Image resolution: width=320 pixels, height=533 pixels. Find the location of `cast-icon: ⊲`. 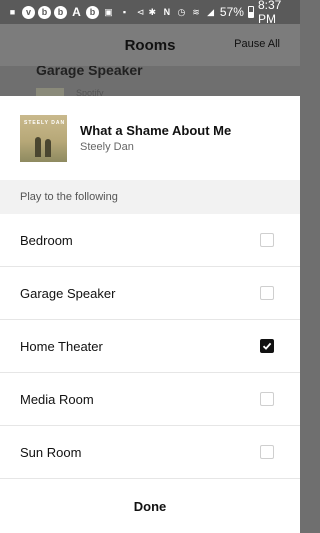

cast-icon: ⊲ is located at coordinates (140, 11).